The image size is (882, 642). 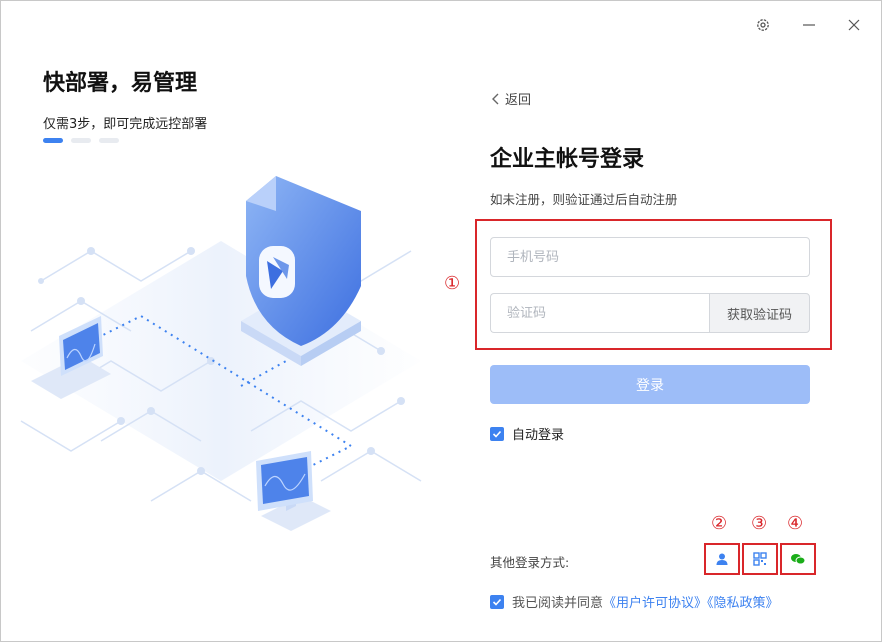 I want to click on back-link: 返回, so click(x=511, y=98).